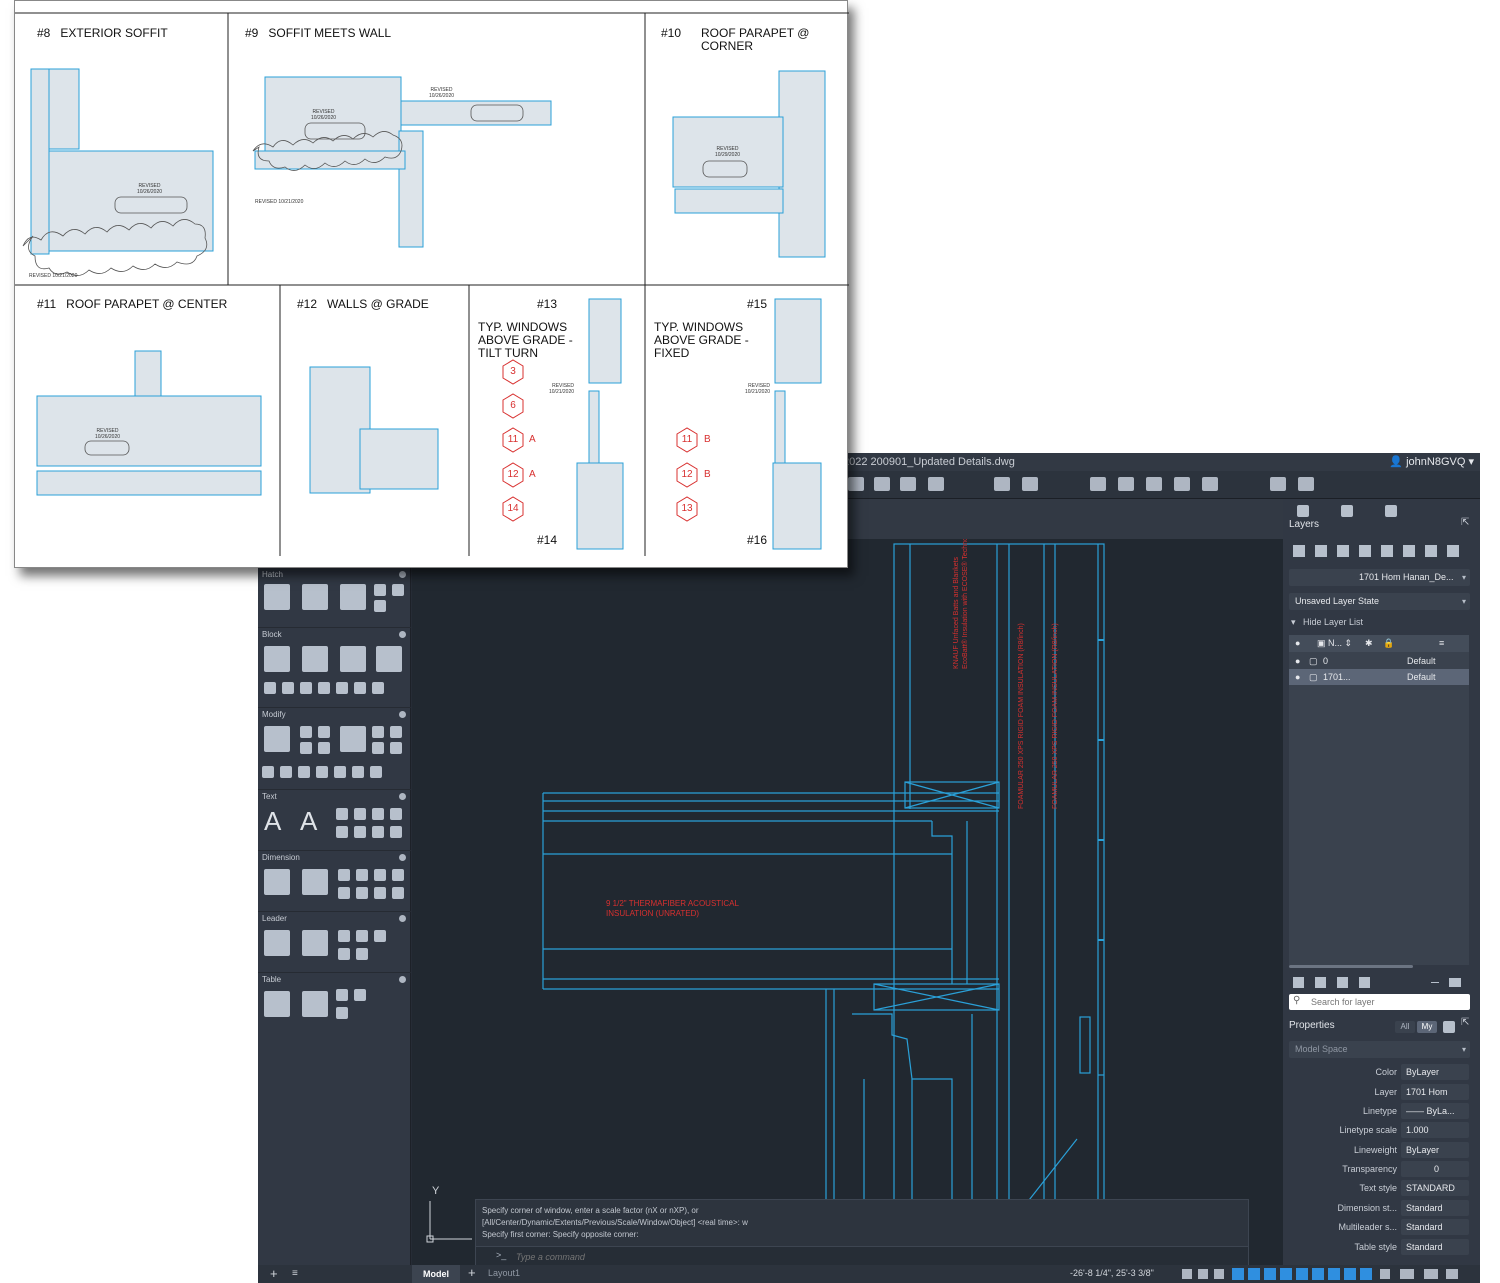 This screenshot has height=1283, width=1500. What do you see at coordinates (272, 634) in the screenshot?
I see `block-header: Block` at bounding box center [272, 634].